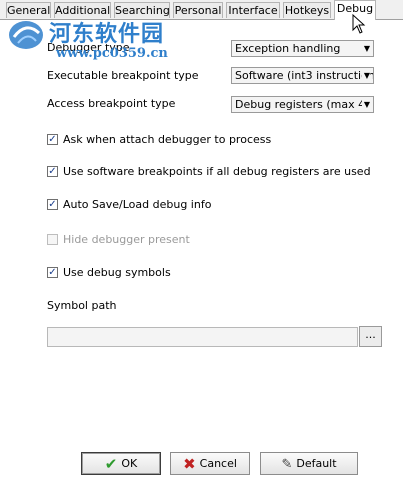  I want to click on watermark-logo-icon, so click(26, 35).